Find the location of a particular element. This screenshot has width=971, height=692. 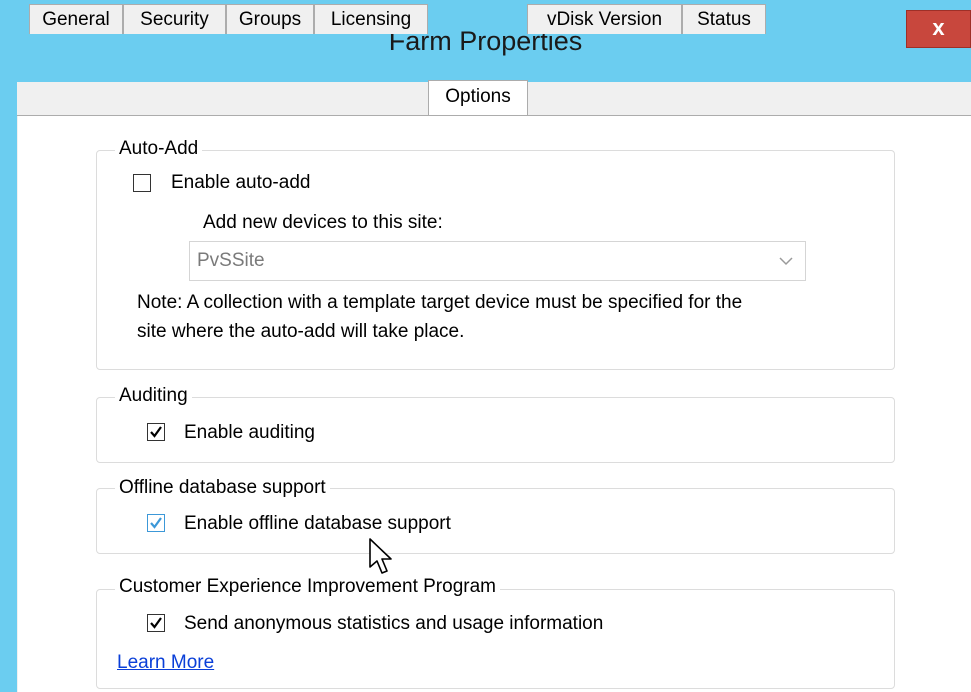

tab-options: Options is located at coordinates (478, 97).